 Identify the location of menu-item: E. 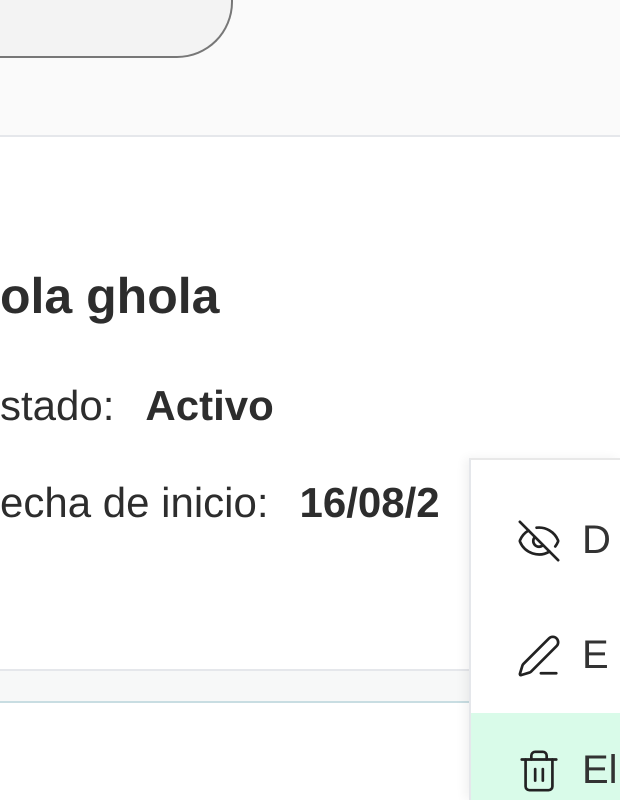
(545, 655).